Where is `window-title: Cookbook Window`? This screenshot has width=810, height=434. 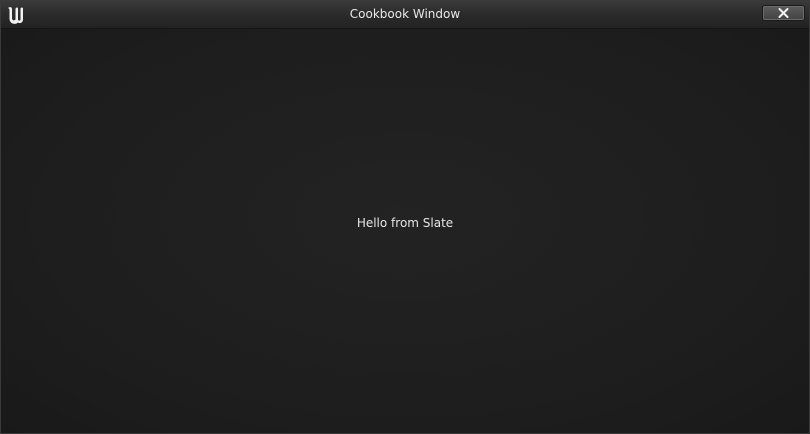 window-title: Cookbook Window is located at coordinates (405, 14).